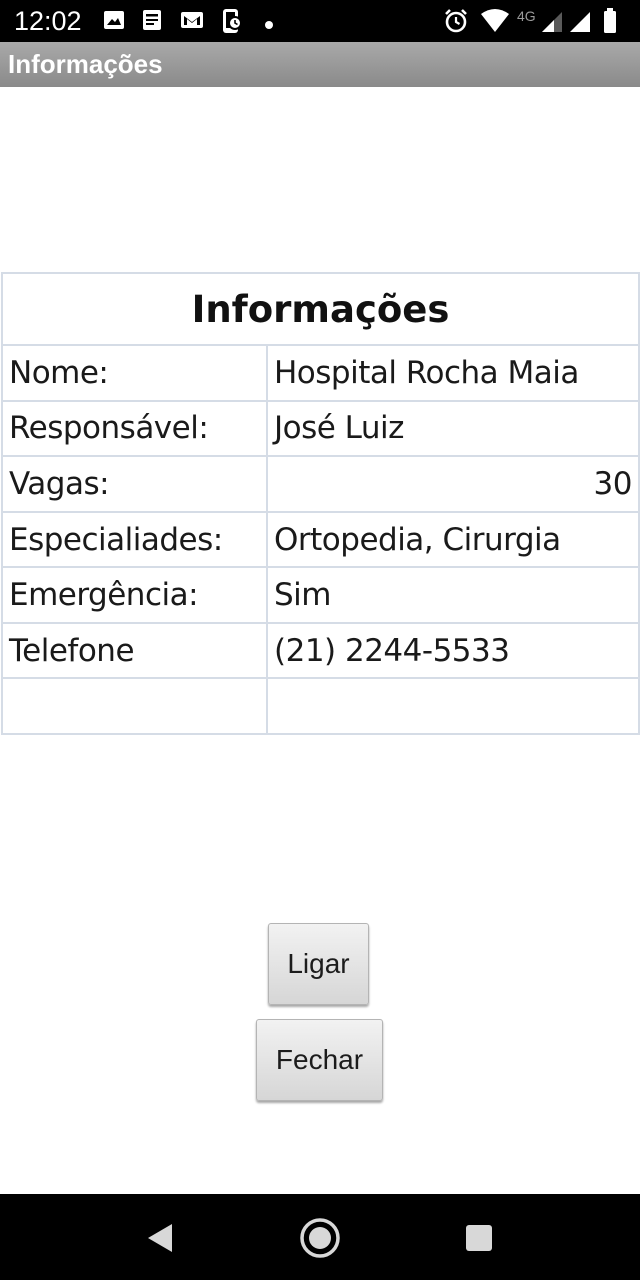 Image resolution: width=640 pixels, height=1280 pixels. Describe the element at coordinates (320, 1240) in the screenshot. I see `home-icon` at that location.